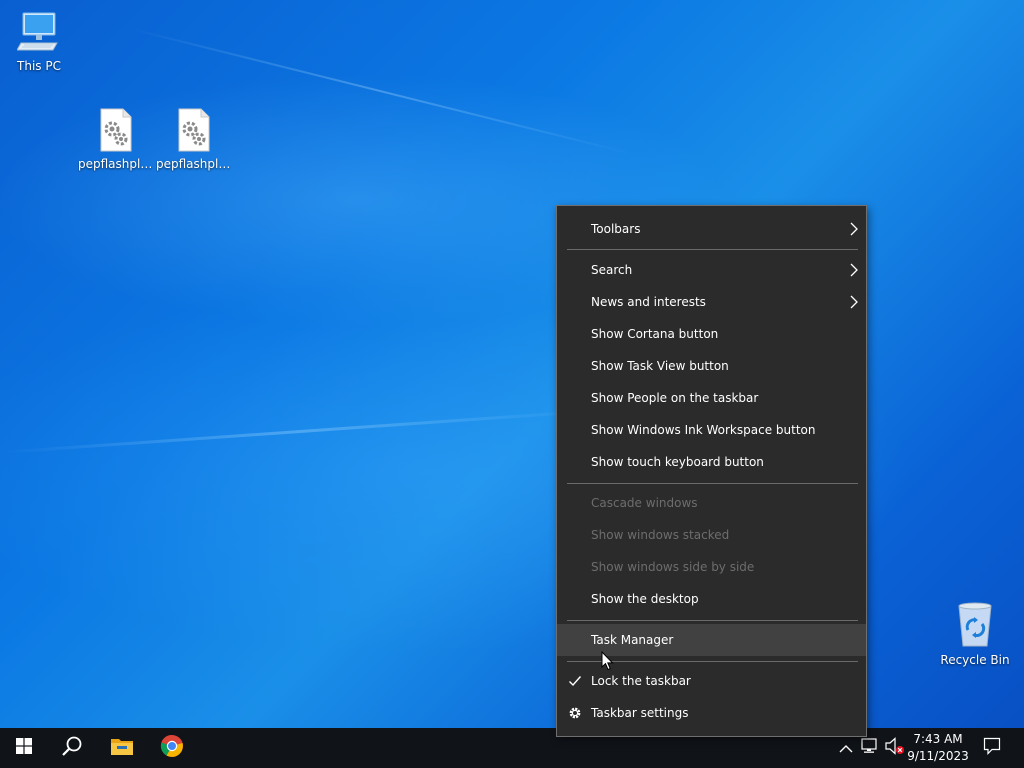 The width and height of the screenshot is (1024, 768). I want to click on menu-item-label: Show Cortana button, so click(655, 334).